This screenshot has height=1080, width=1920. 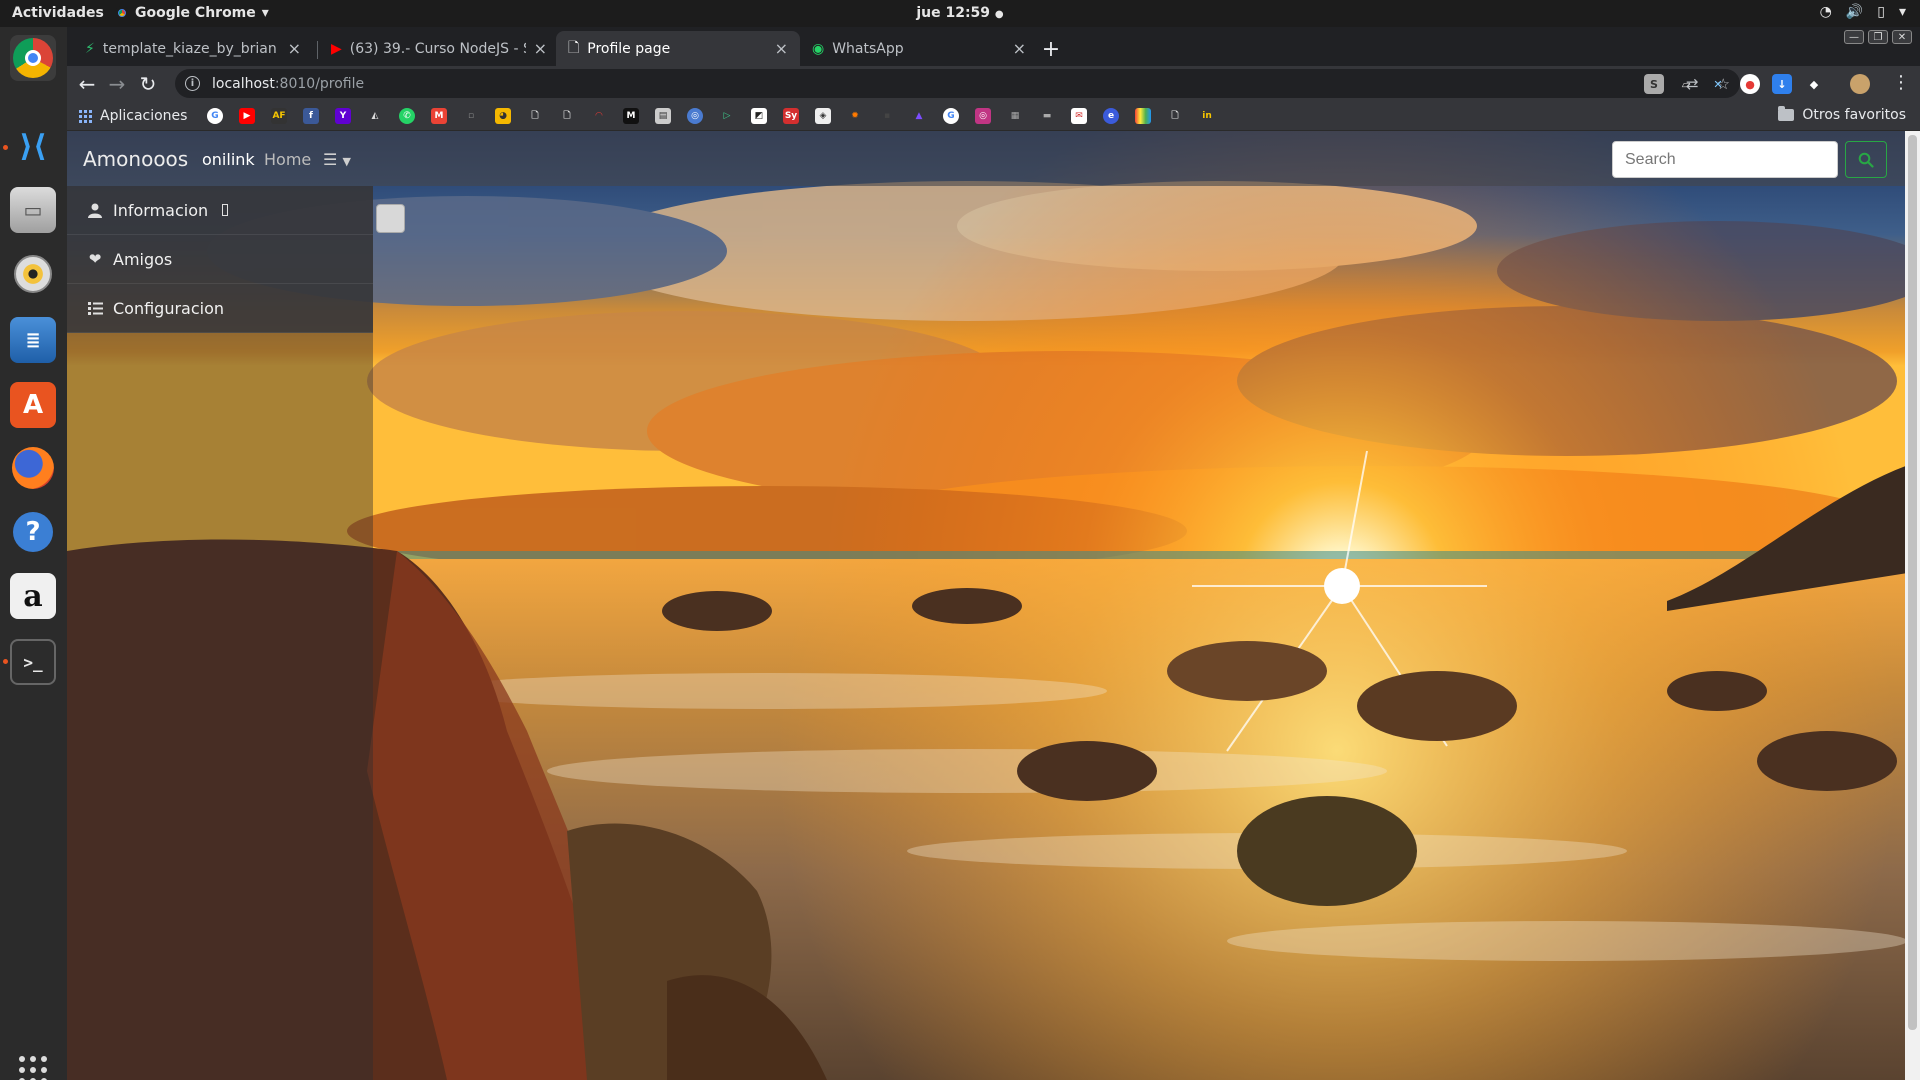 I want to click on scrollbar-thumb, so click(x=1912, y=582).